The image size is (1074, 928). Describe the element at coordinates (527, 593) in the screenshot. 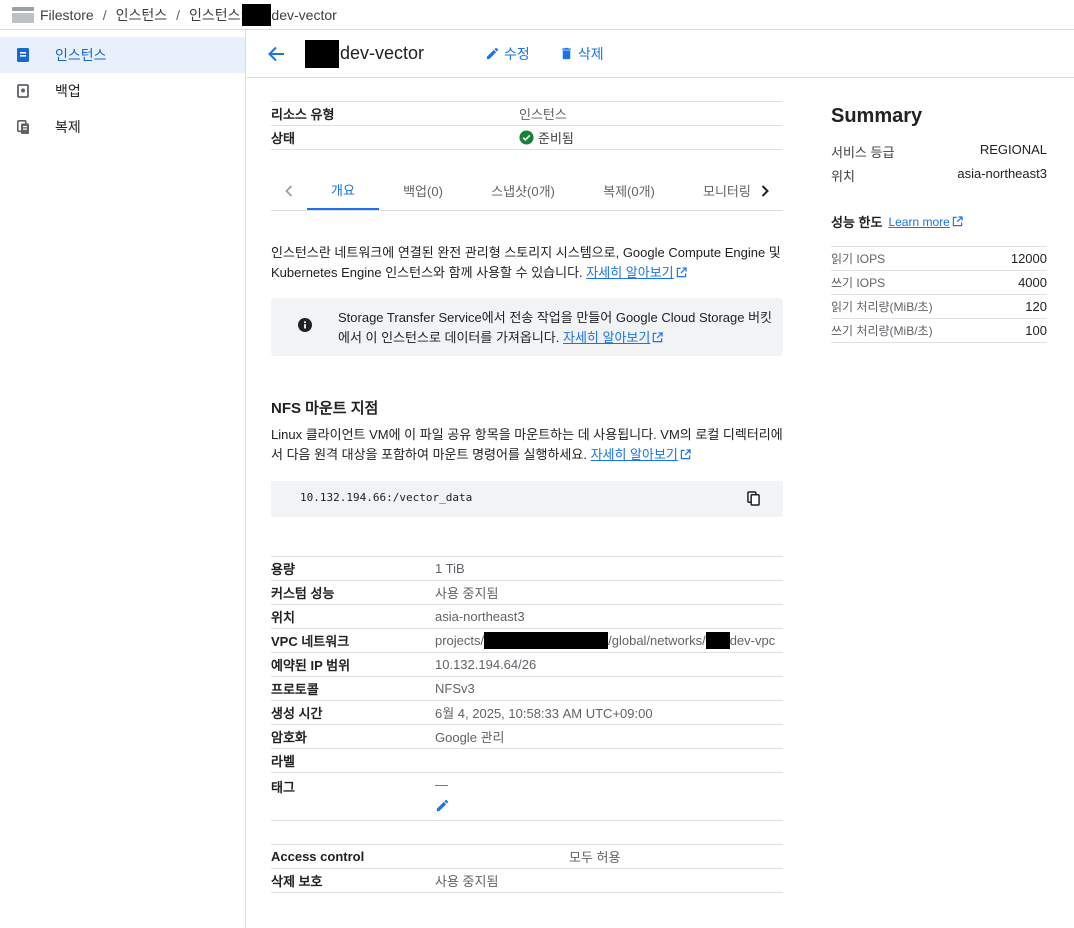

I see `table-row: 커스텀 성능 사용 중지됨` at that location.